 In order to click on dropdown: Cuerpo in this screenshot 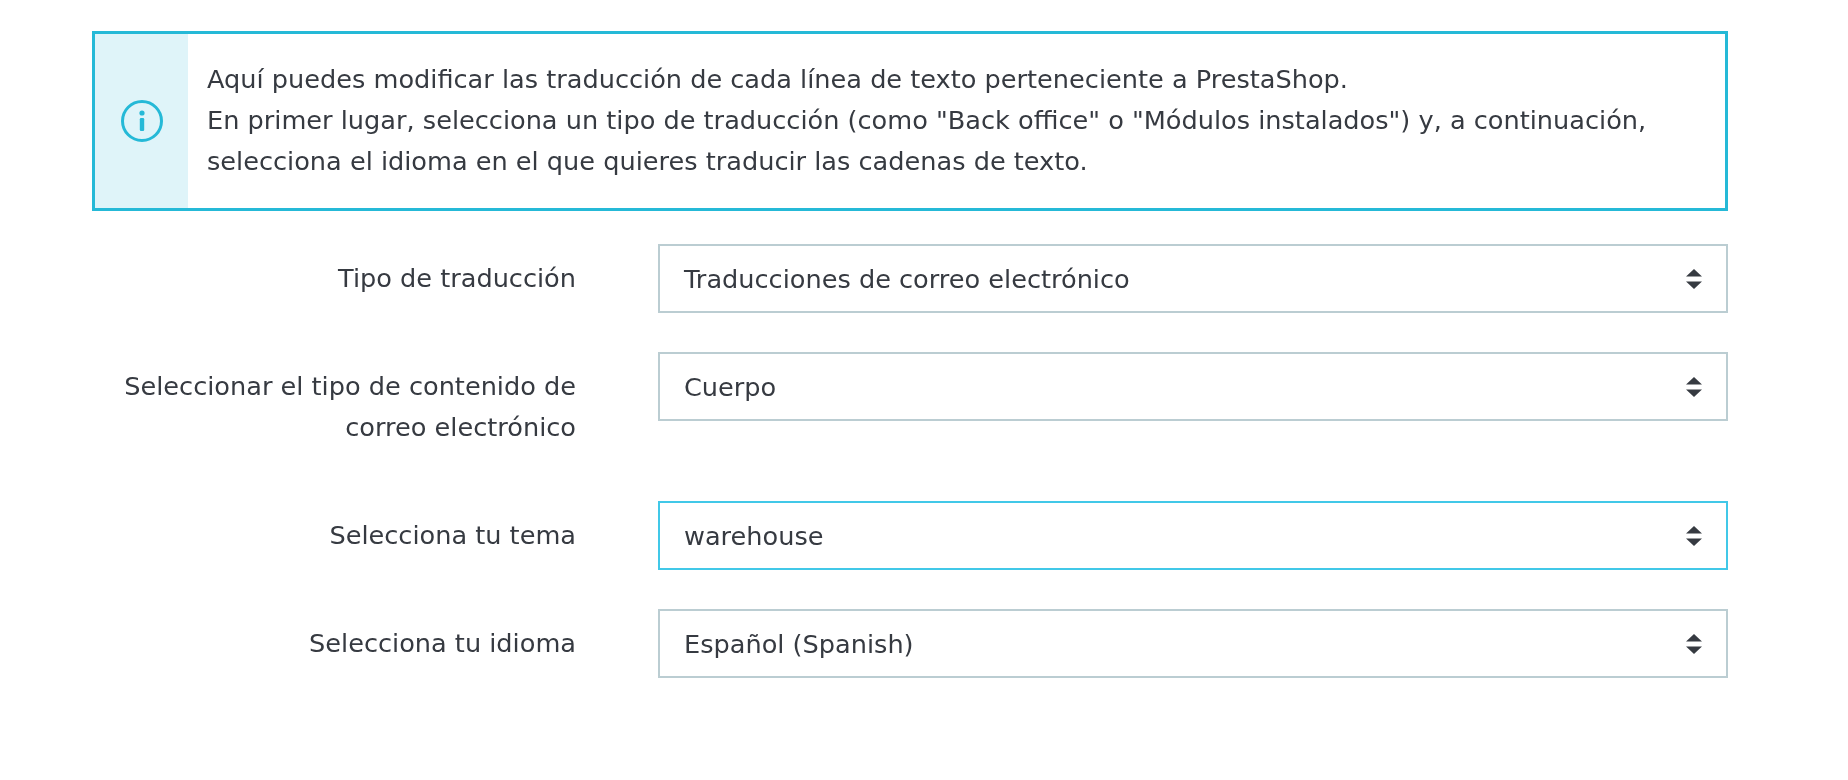, I will do `click(1193, 386)`.